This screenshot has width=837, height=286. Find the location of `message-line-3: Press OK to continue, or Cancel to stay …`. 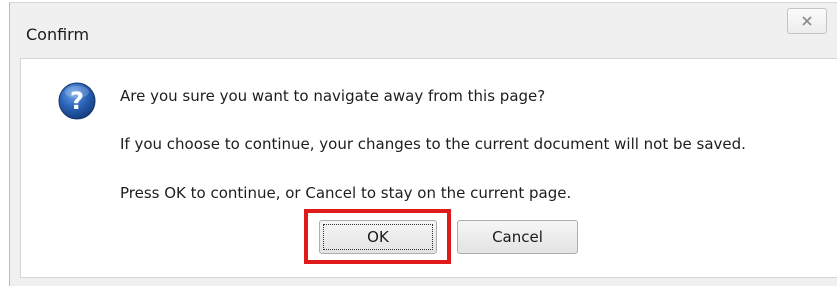

message-line-3: Press OK to continue, or Cancel to stay … is located at coordinates (346, 193).